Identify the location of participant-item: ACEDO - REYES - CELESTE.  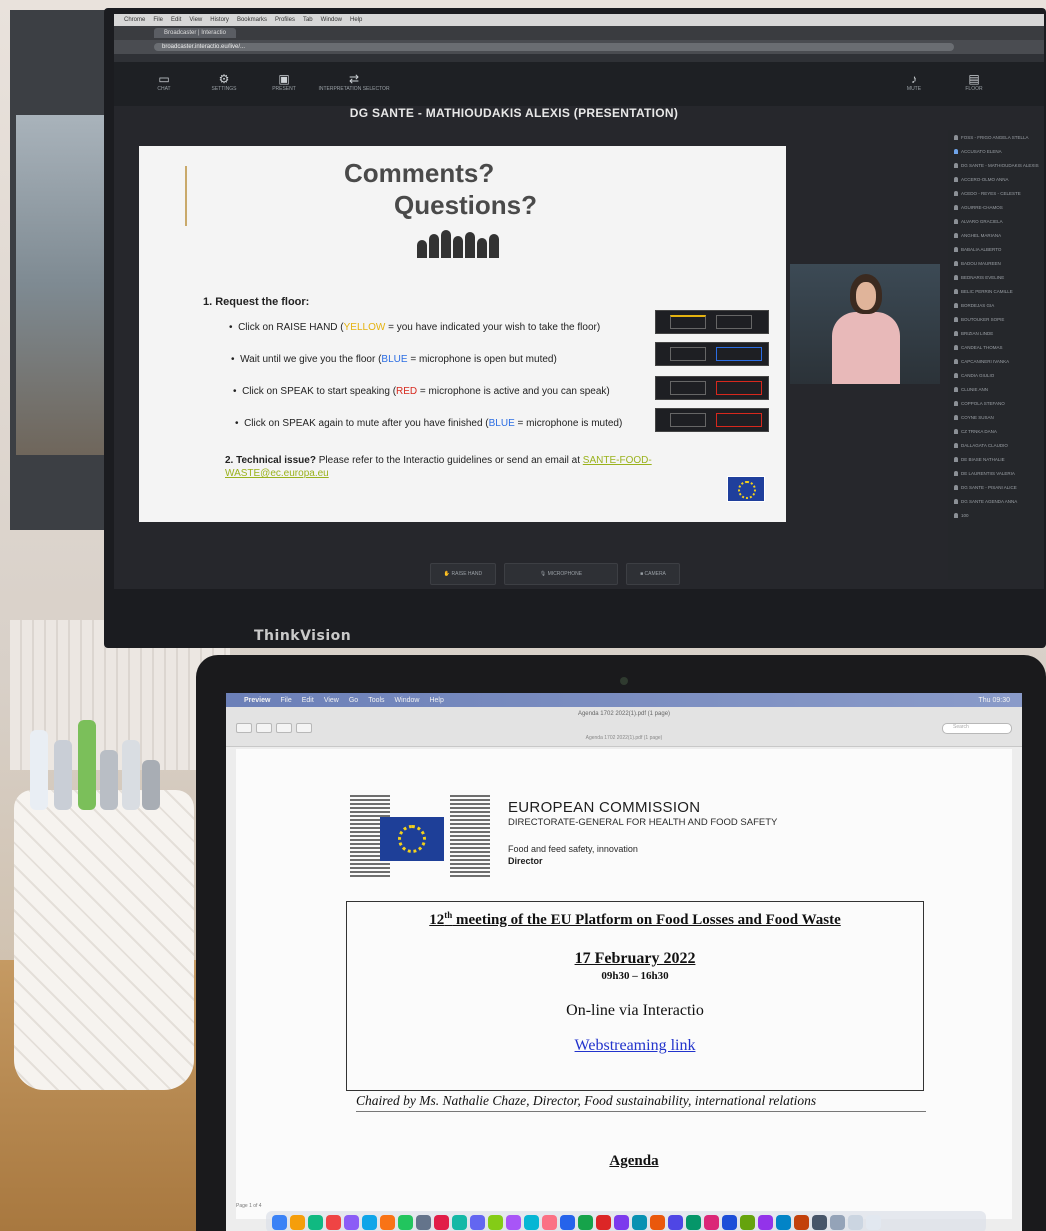
(996, 193).